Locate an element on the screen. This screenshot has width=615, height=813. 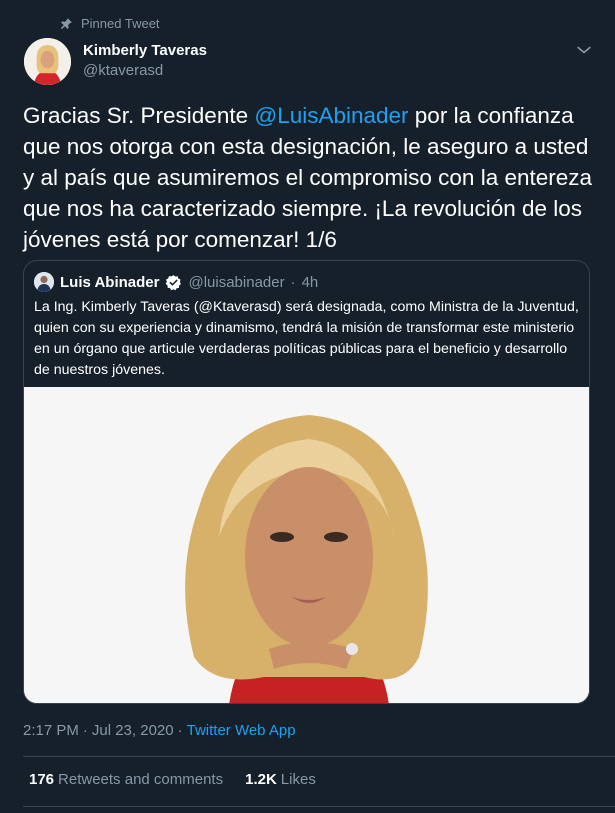
retweets-count: 176 is located at coordinates (42, 779).